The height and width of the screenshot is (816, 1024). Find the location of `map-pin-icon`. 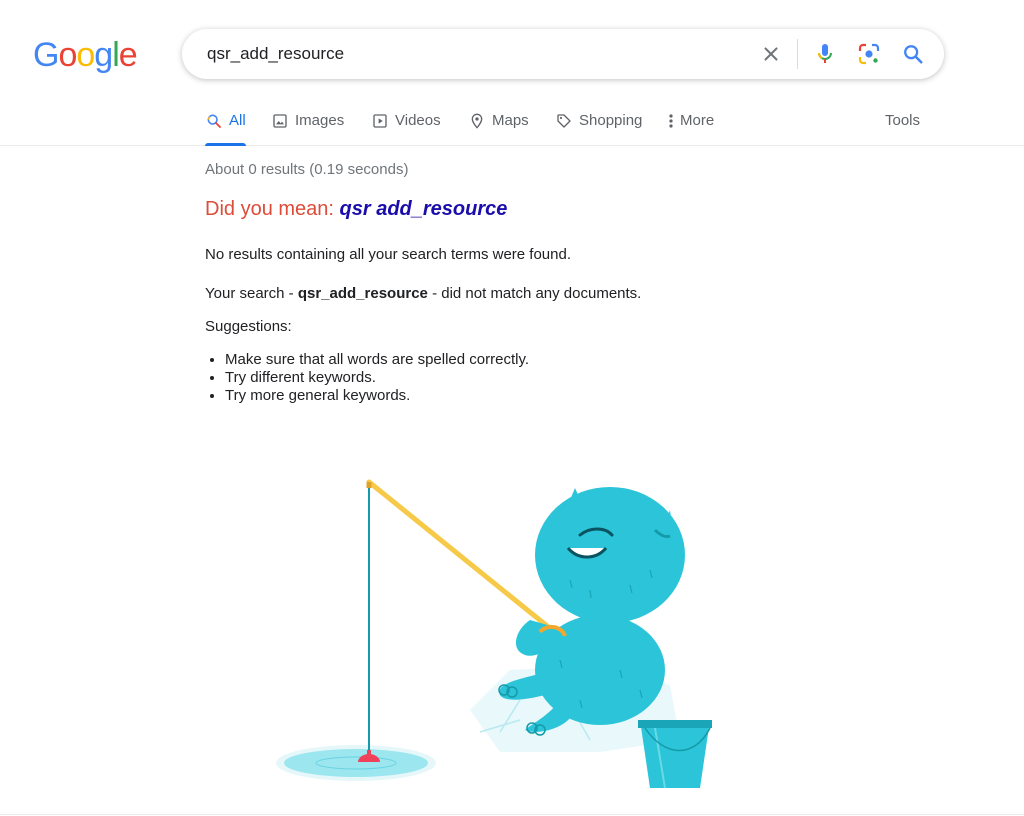

map-pin-icon is located at coordinates (477, 121).